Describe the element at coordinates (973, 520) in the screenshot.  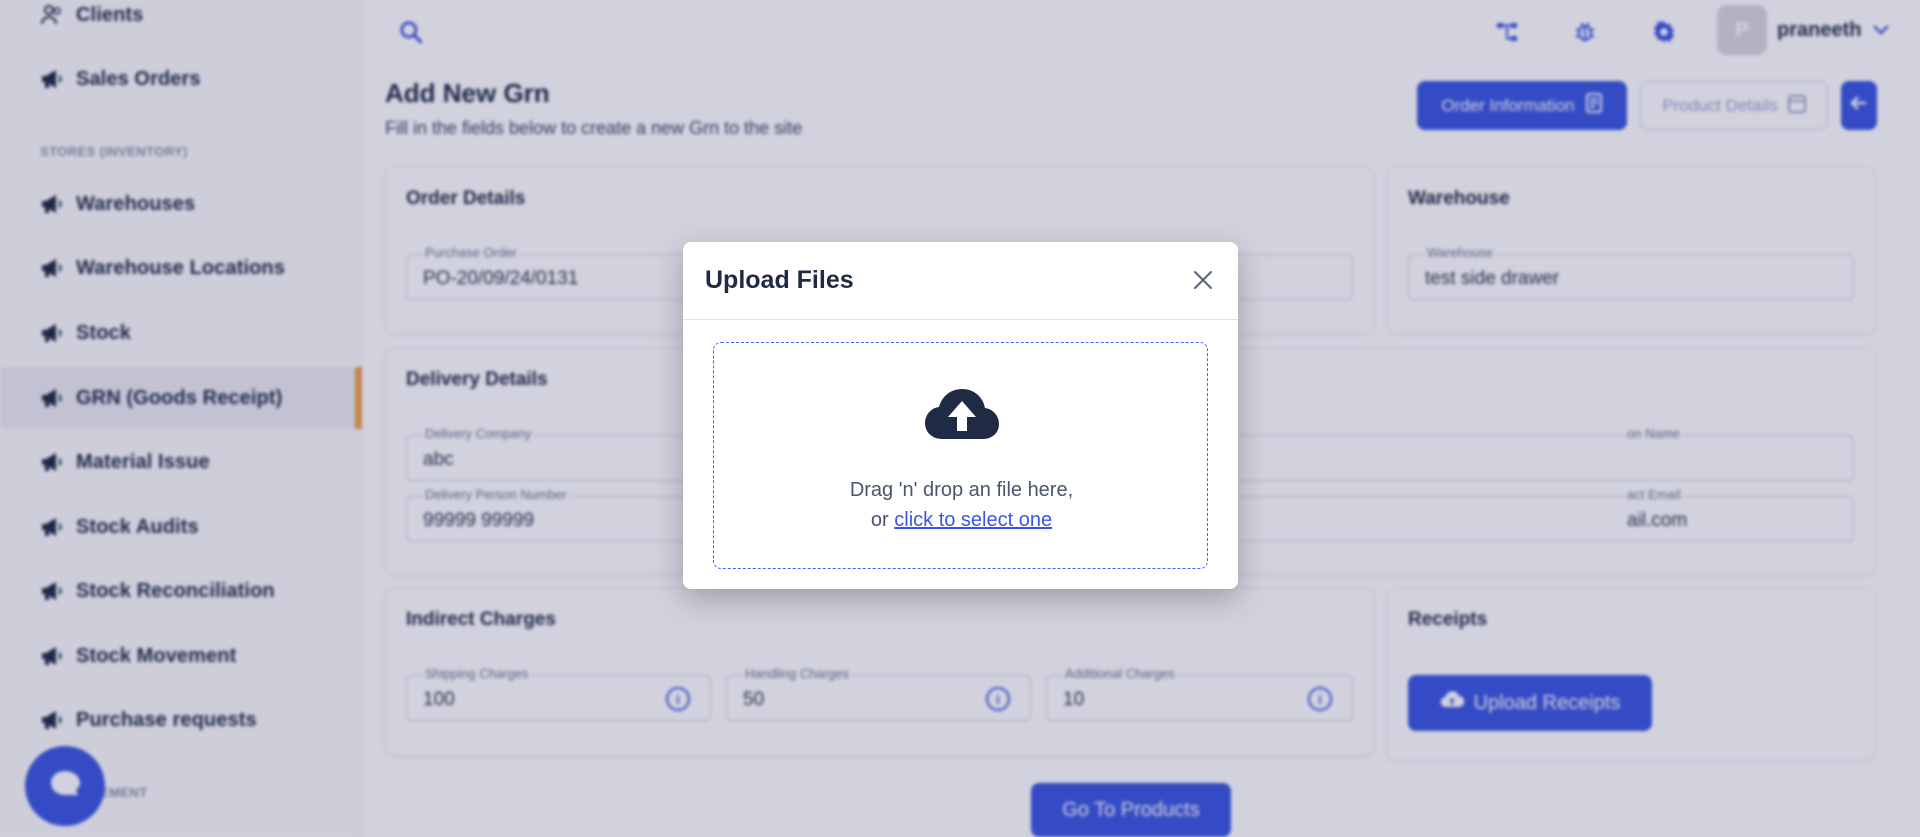
I see `select-file-link: click to select one` at that location.